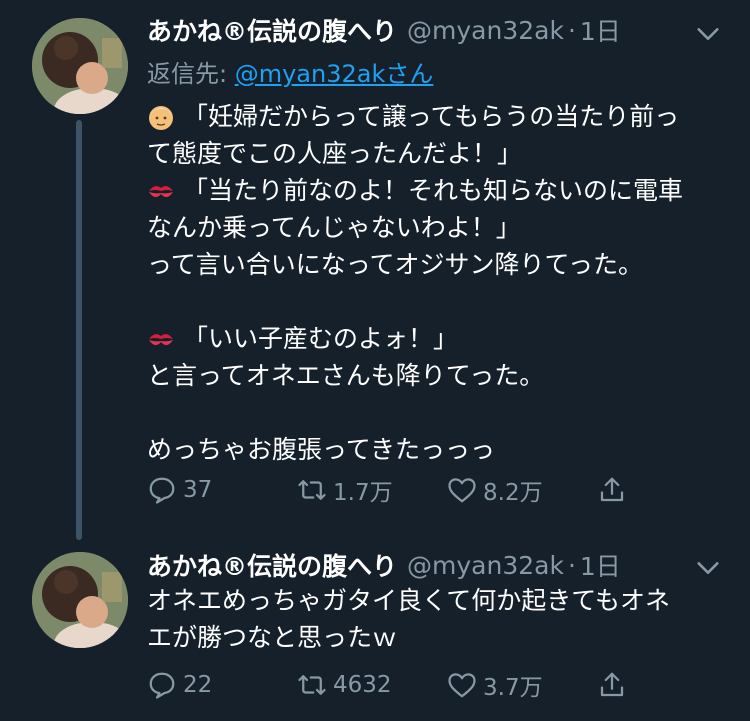  I want to click on tweet-line: って言い合いになってオジサン降りてった。, so click(437, 264).